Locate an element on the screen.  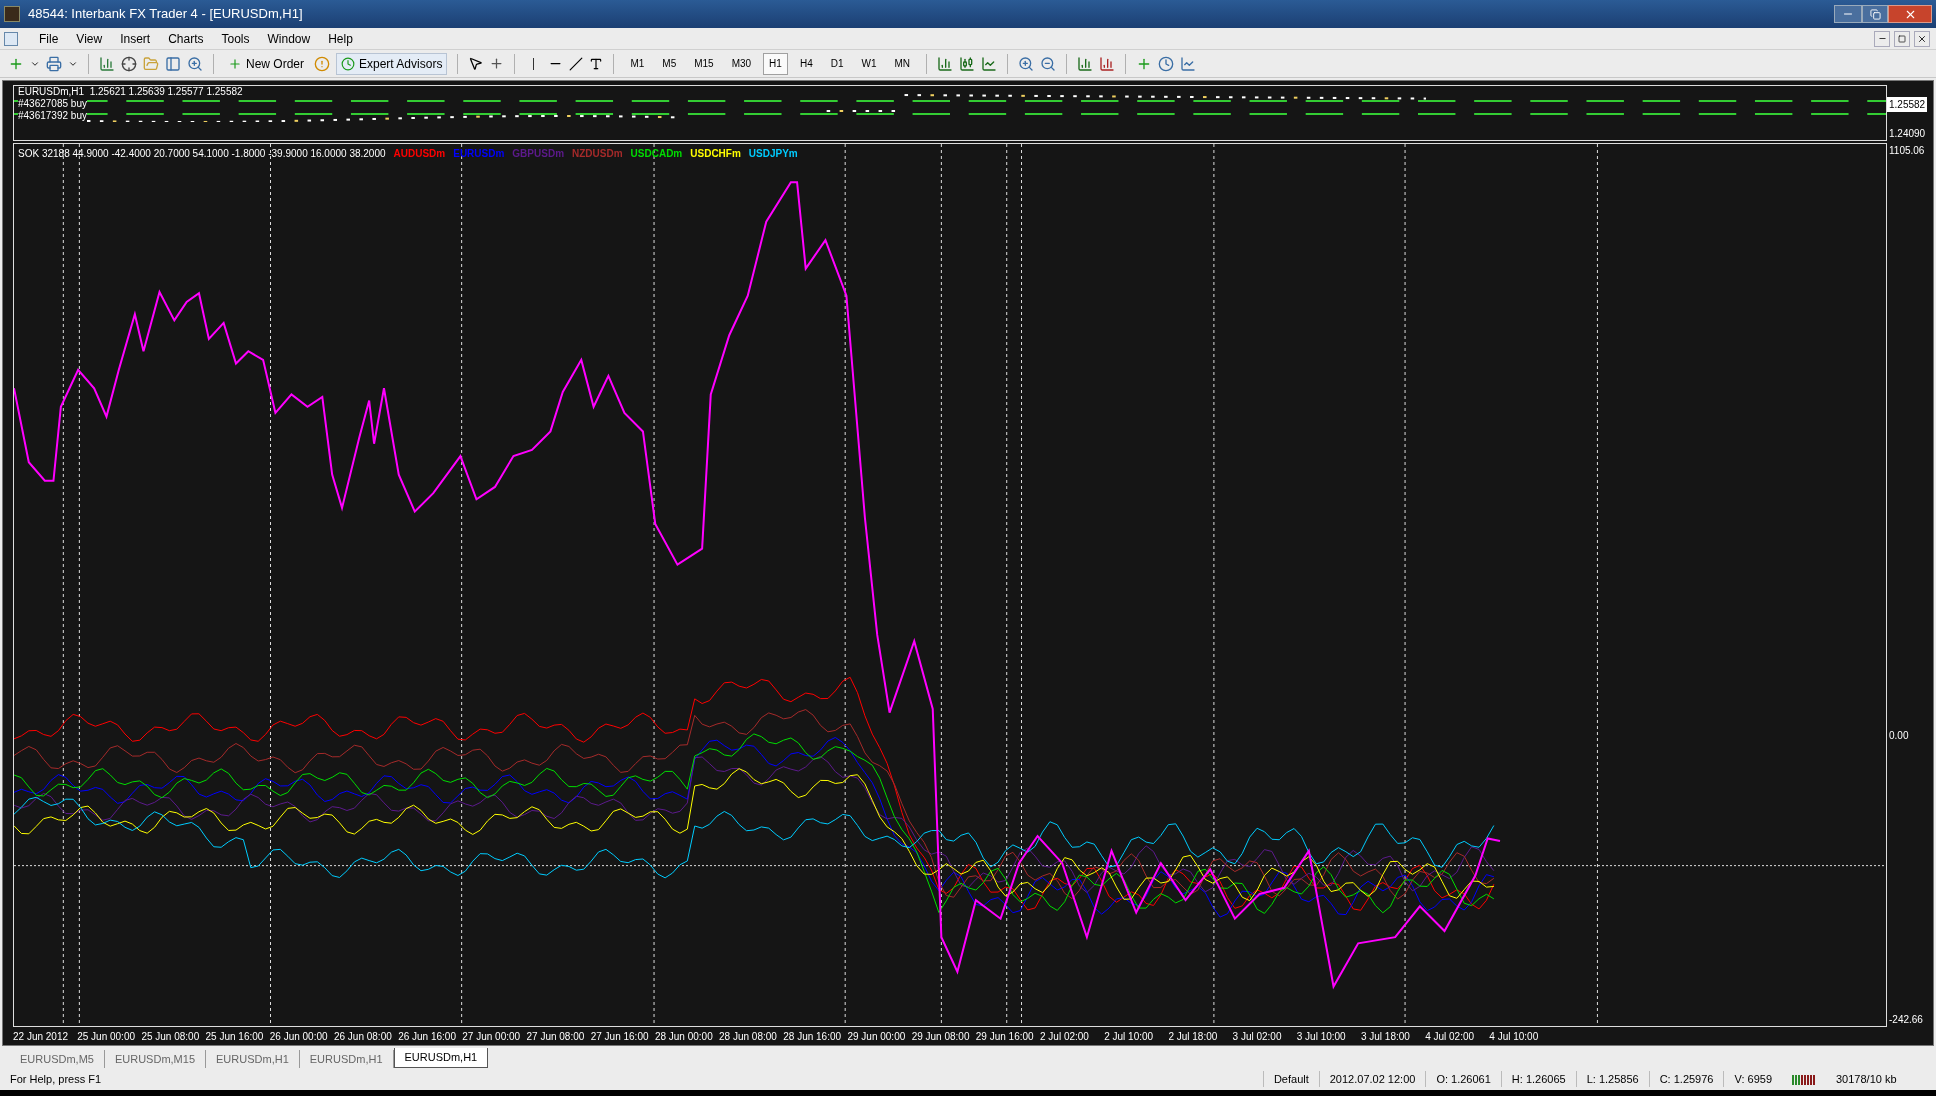
timeframe-button: M1 is located at coordinates (637, 63).